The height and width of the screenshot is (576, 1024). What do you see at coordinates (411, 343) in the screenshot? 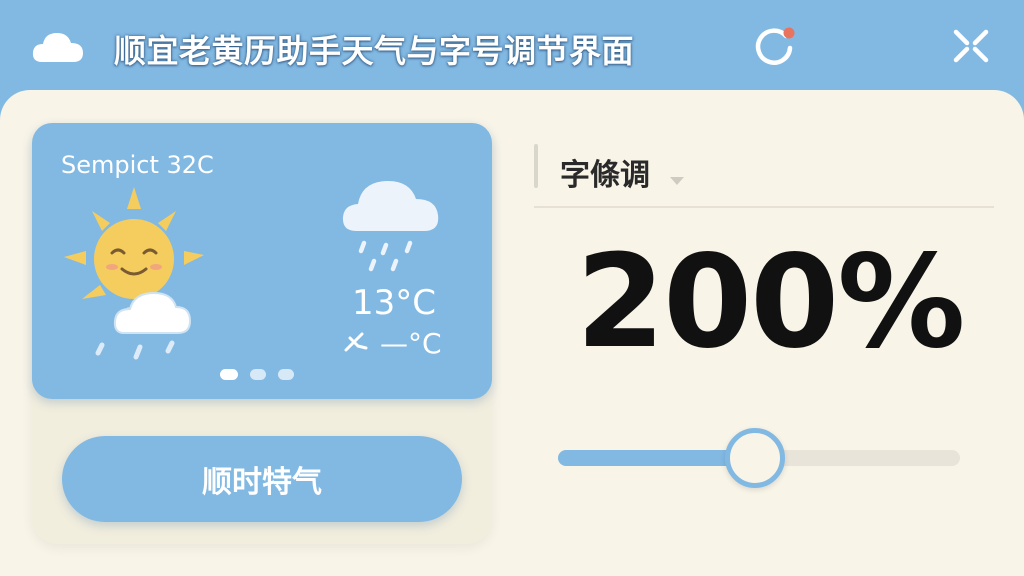
I see `wind-value: —°C` at bounding box center [411, 343].